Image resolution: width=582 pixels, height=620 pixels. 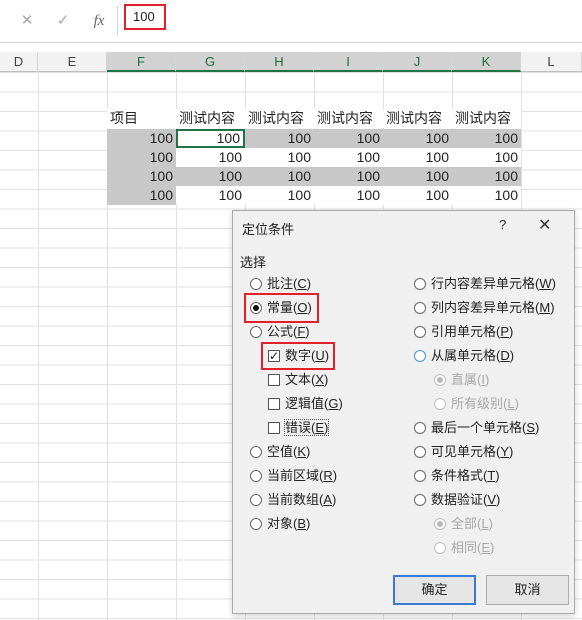 What do you see at coordinates (505, 355) in the screenshot?
I see `option-key: D` at bounding box center [505, 355].